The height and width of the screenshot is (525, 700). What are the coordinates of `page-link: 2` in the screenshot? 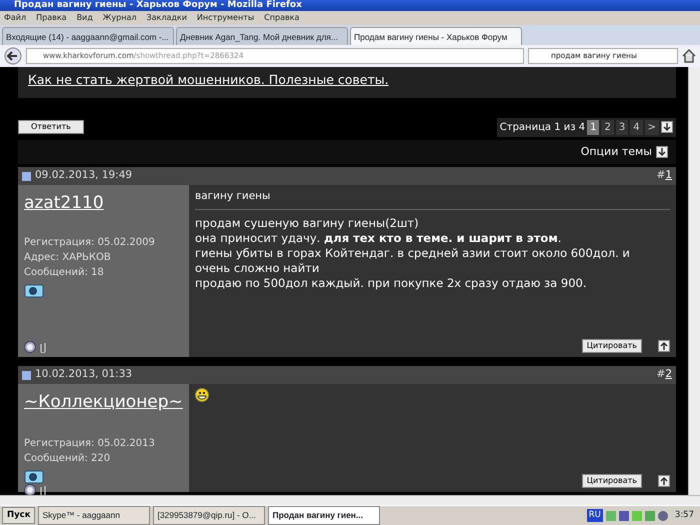 It's located at (607, 127).